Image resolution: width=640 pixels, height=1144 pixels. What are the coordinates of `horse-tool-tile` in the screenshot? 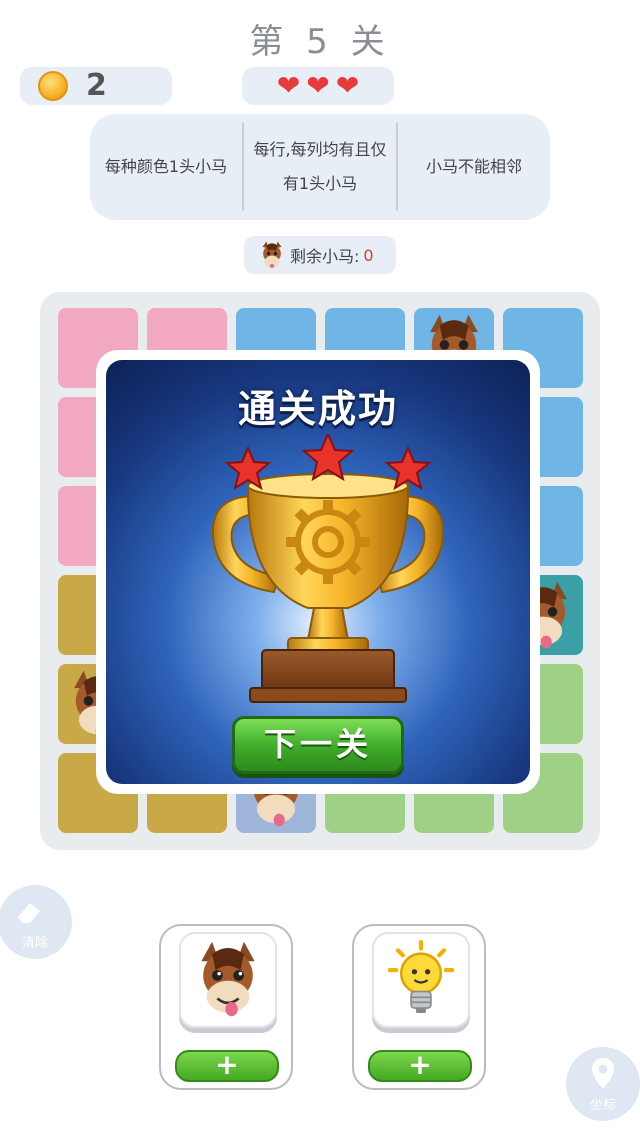 It's located at (228, 980).